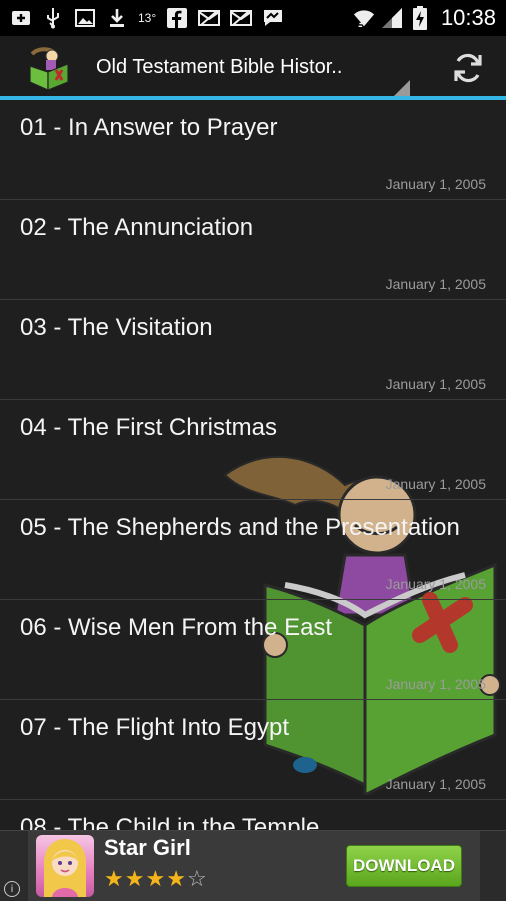  I want to click on refresh-icon, so click(468, 68).